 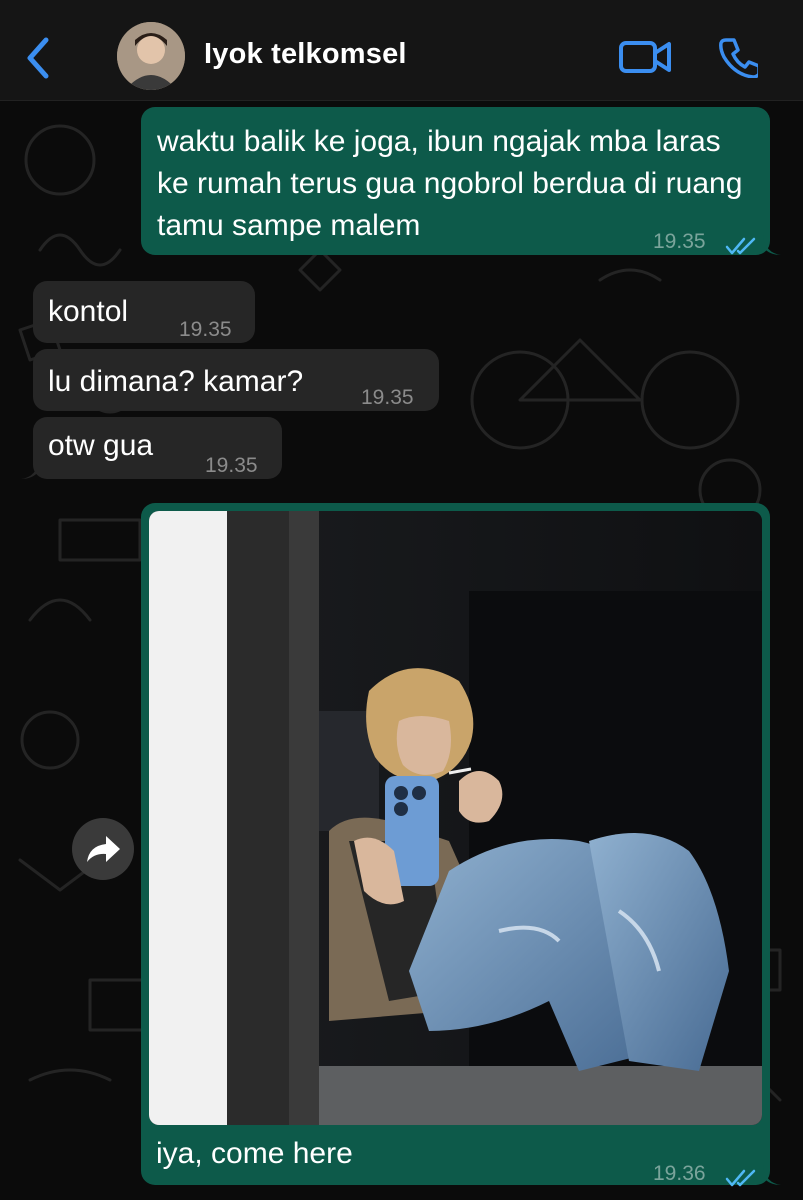 I want to click on image-caption: iya, come here, so click(x=254, y=1153).